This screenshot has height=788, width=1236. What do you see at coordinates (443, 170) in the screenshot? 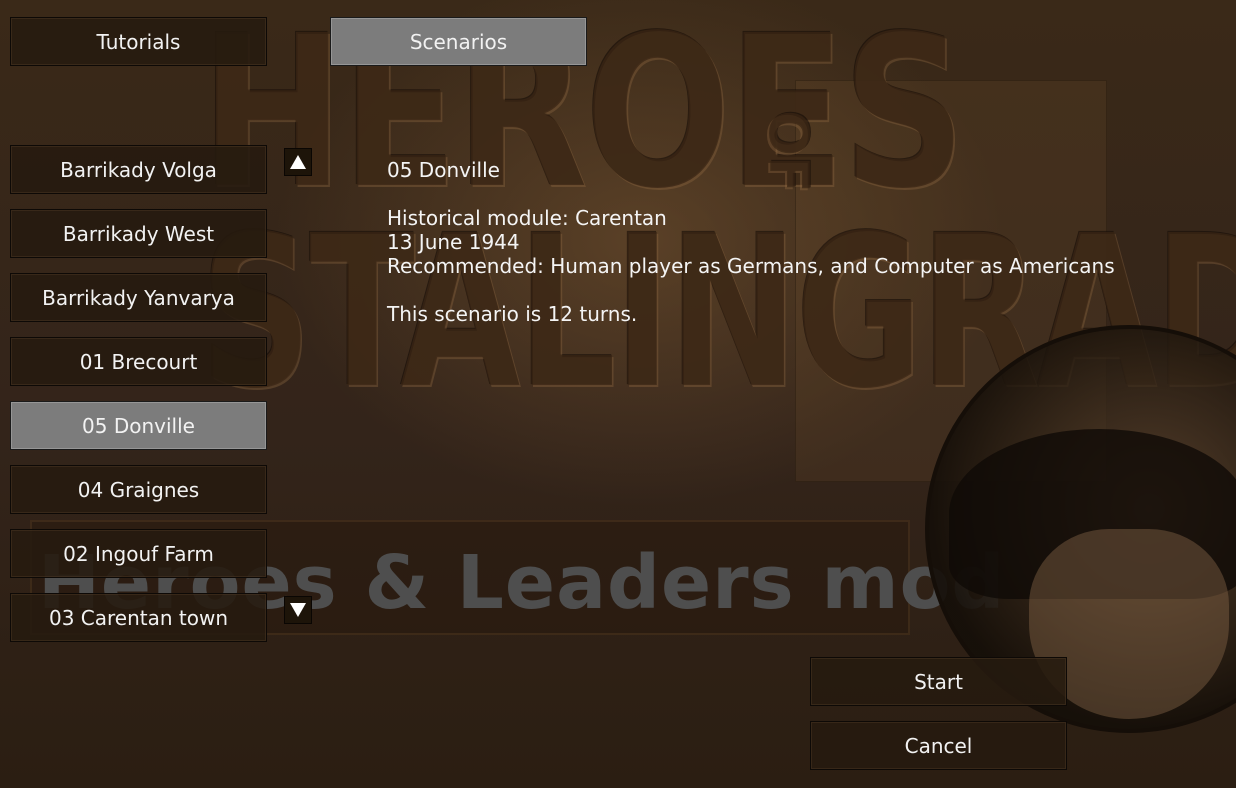
I see `scenario-name: 05 Donville` at bounding box center [443, 170].